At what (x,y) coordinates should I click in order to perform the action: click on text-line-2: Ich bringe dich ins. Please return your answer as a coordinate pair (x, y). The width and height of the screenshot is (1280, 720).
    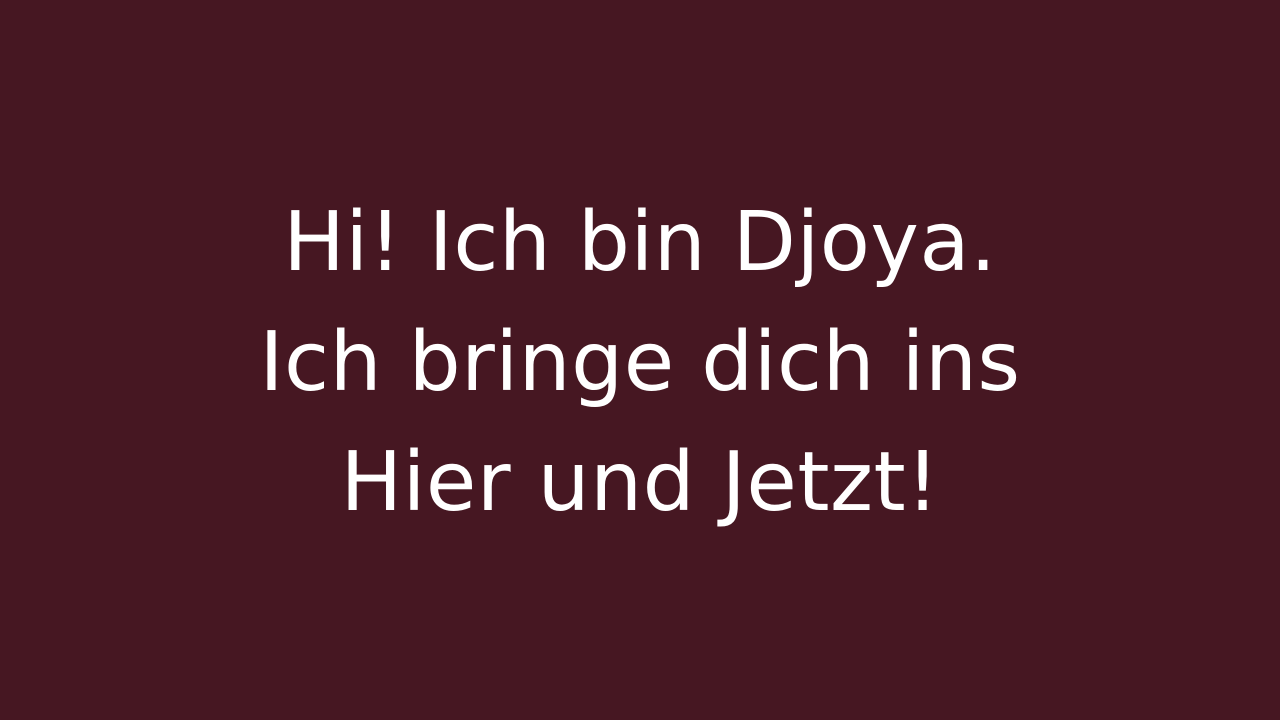
    Looking at the image, I should click on (640, 362).